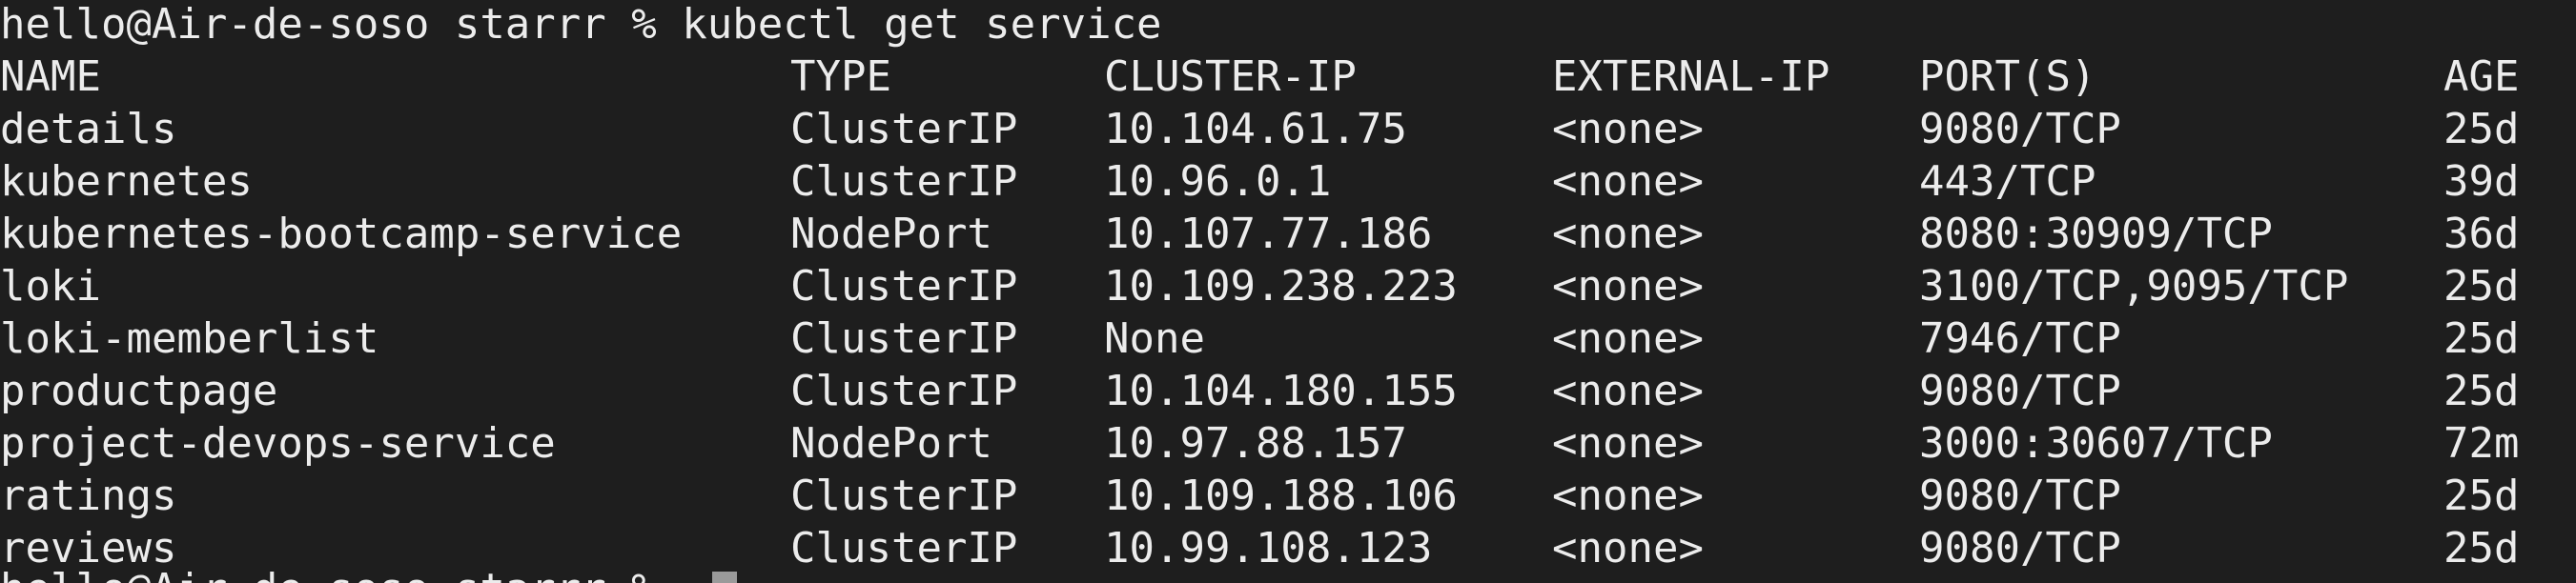  What do you see at coordinates (1256, 129) in the screenshot?
I see `service-cluster-ip: 10.104.61.75` at bounding box center [1256, 129].